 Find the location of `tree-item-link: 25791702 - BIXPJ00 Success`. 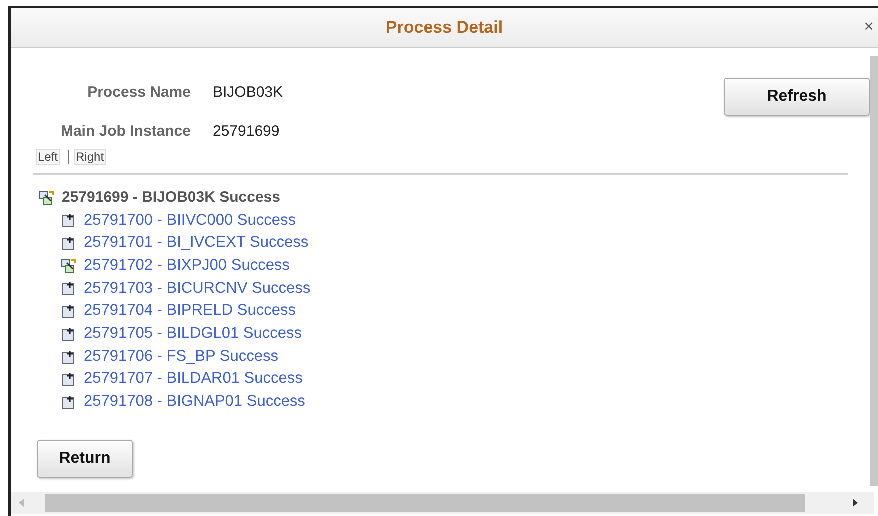

tree-item-link: 25791702 - BIXPJ00 Success is located at coordinates (187, 266).